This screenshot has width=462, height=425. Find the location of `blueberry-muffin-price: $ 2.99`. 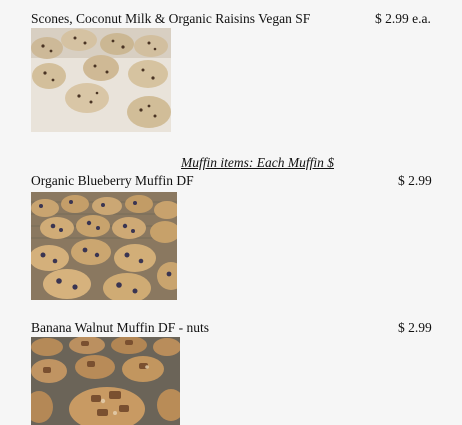

blueberry-muffin-price: $ 2.99 is located at coordinates (415, 180).